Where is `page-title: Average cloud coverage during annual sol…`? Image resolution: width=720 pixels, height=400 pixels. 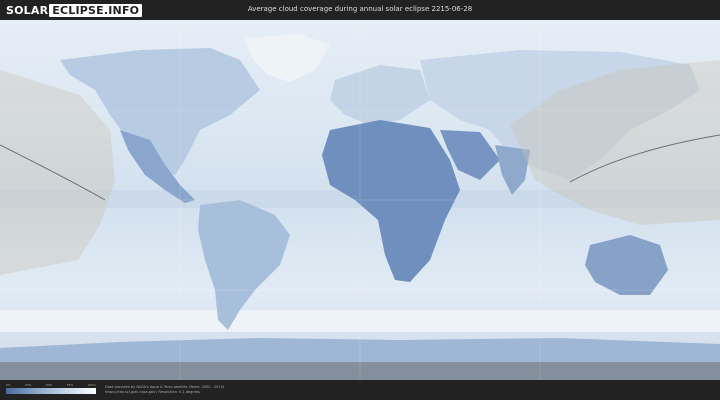
page-title: Average cloud coverage during annual sol… is located at coordinates (360, 9).